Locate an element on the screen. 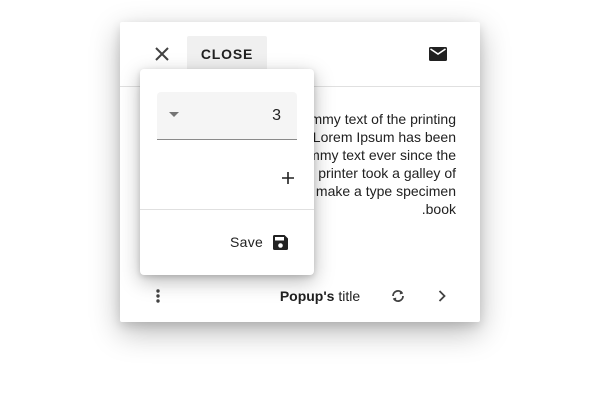 This screenshot has width=600, height=400. quantity-select: 3 is located at coordinates (227, 116).